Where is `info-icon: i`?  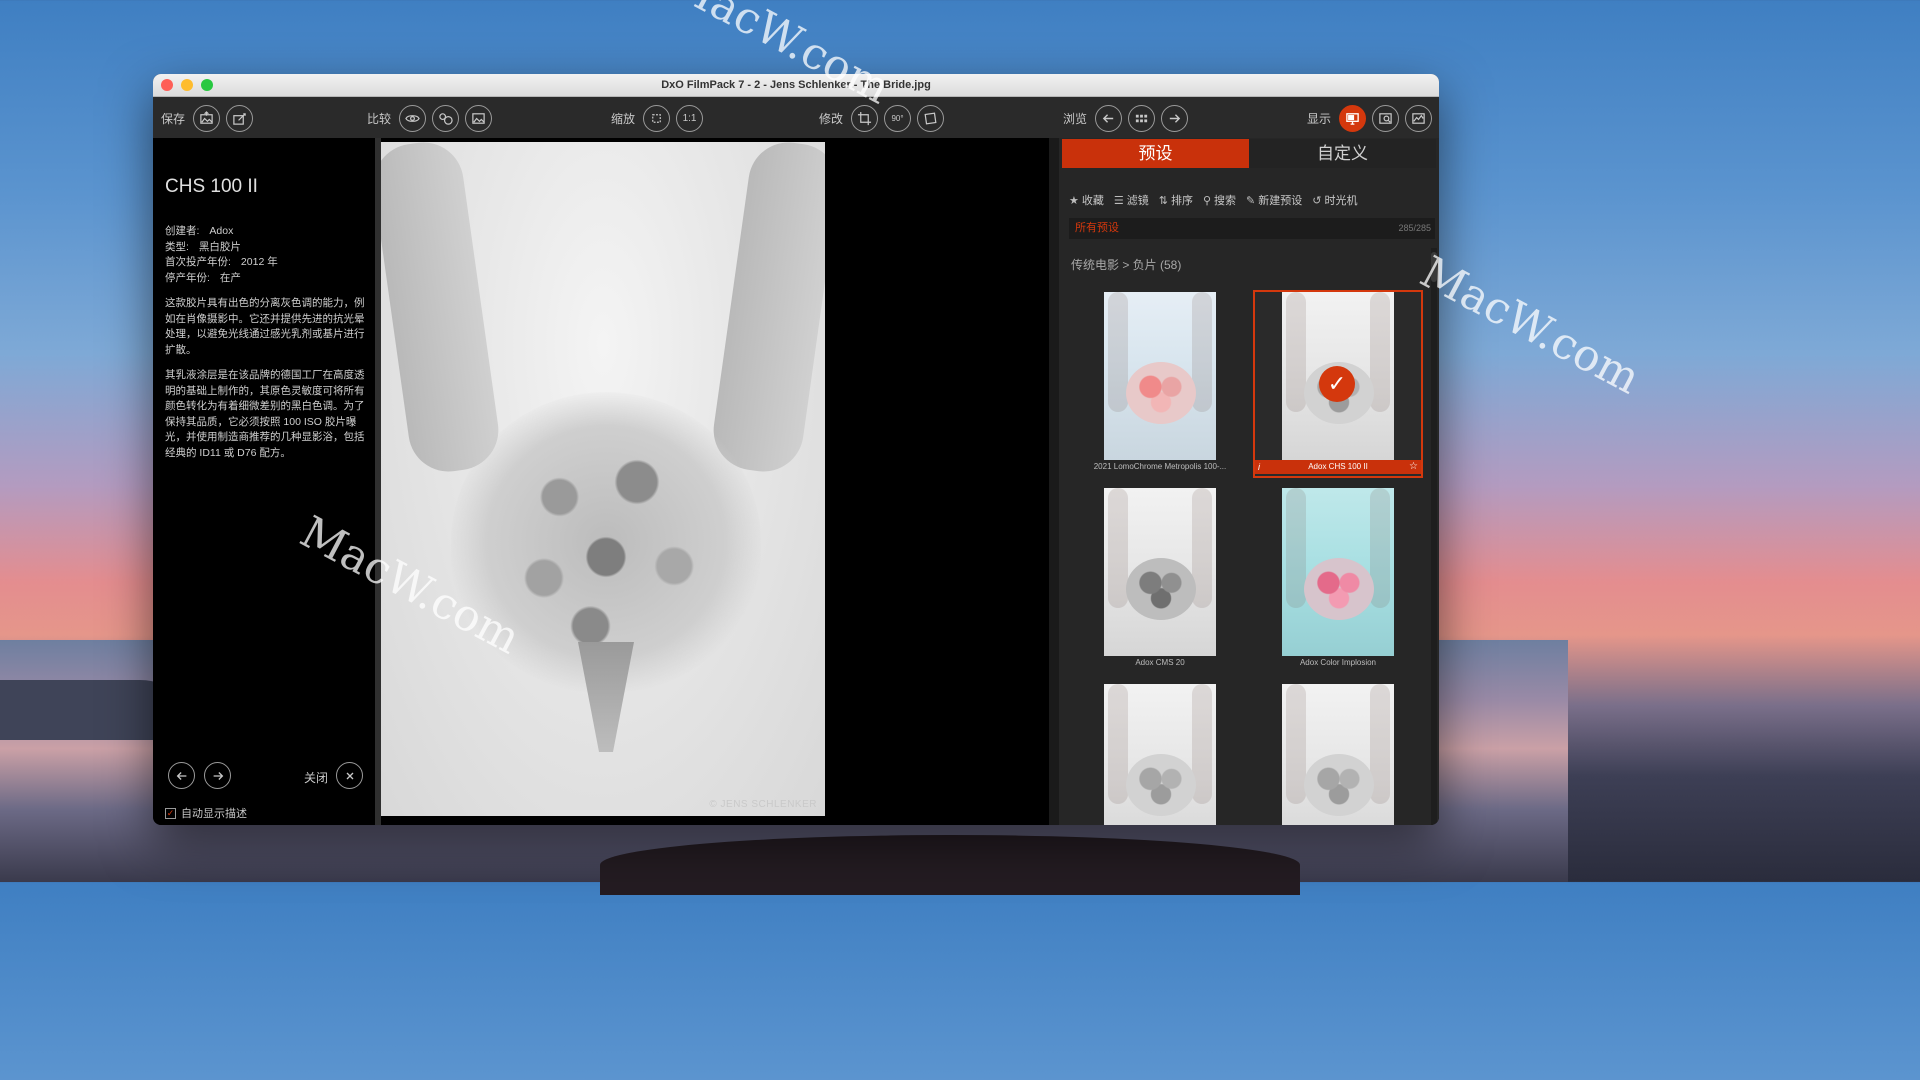
info-icon: i is located at coordinates (1259, 467).